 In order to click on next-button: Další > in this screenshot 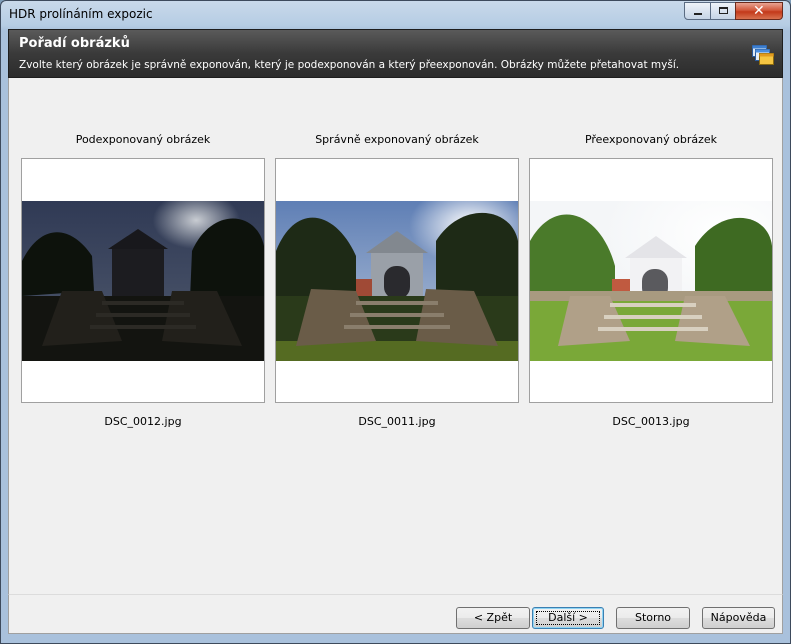, I will do `click(568, 618)`.